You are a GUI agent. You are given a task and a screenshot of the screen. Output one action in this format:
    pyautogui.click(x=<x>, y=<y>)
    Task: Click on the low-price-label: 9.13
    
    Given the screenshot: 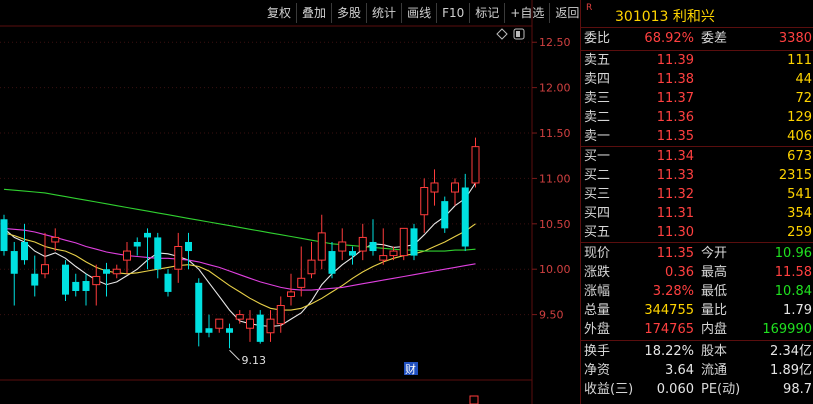 What is the action you would take?
    pyautogui.click(x=254, y=360)
    